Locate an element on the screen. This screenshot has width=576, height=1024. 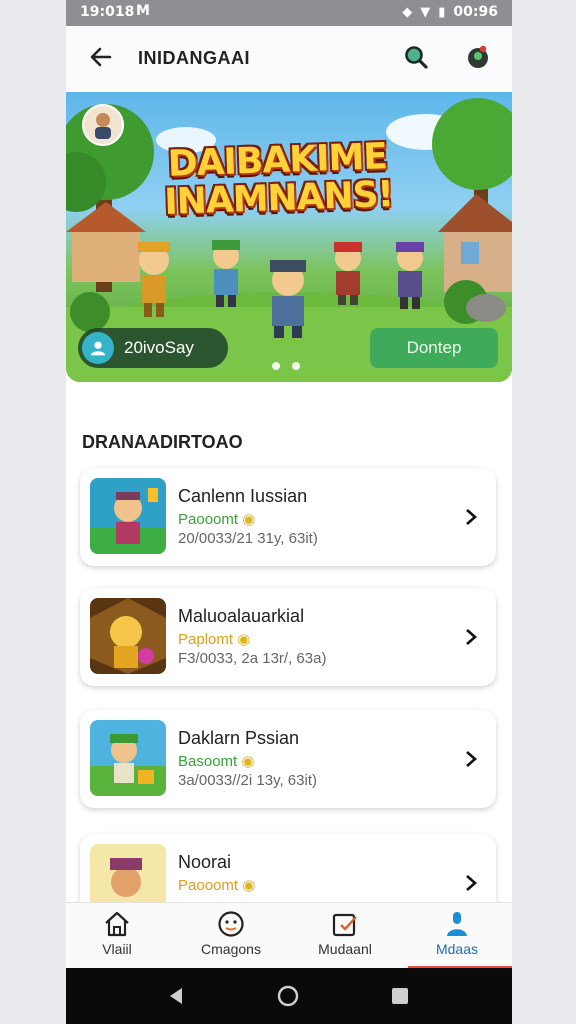
app-bar: INIDANGAAI is located at coordinates (289, 58).